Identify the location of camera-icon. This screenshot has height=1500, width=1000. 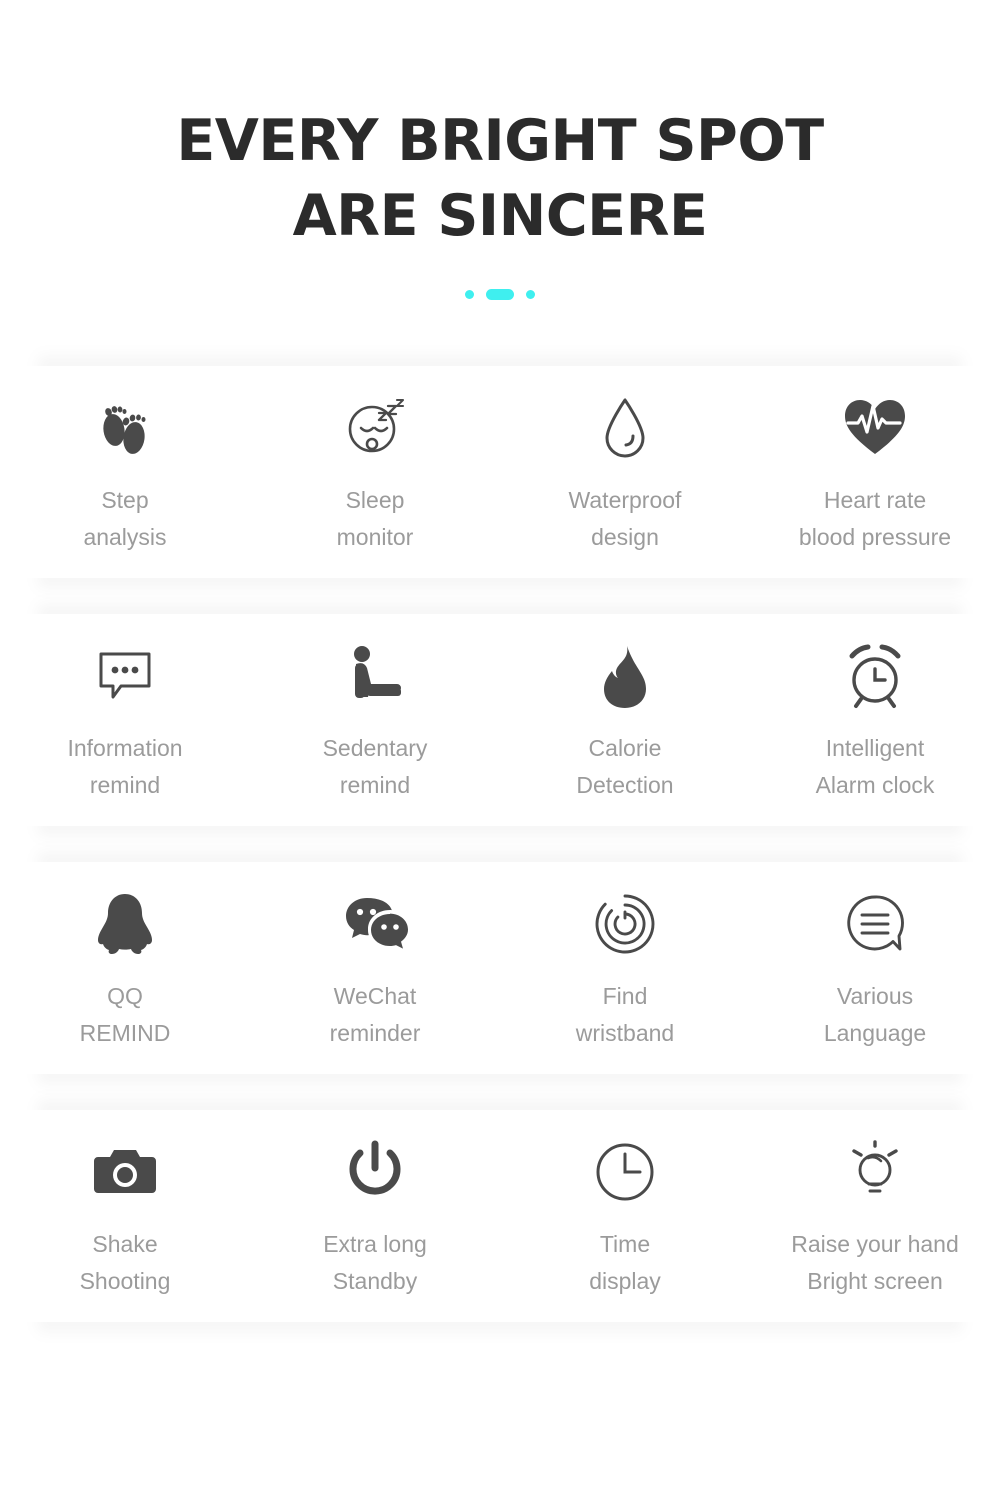
(125, 1172).